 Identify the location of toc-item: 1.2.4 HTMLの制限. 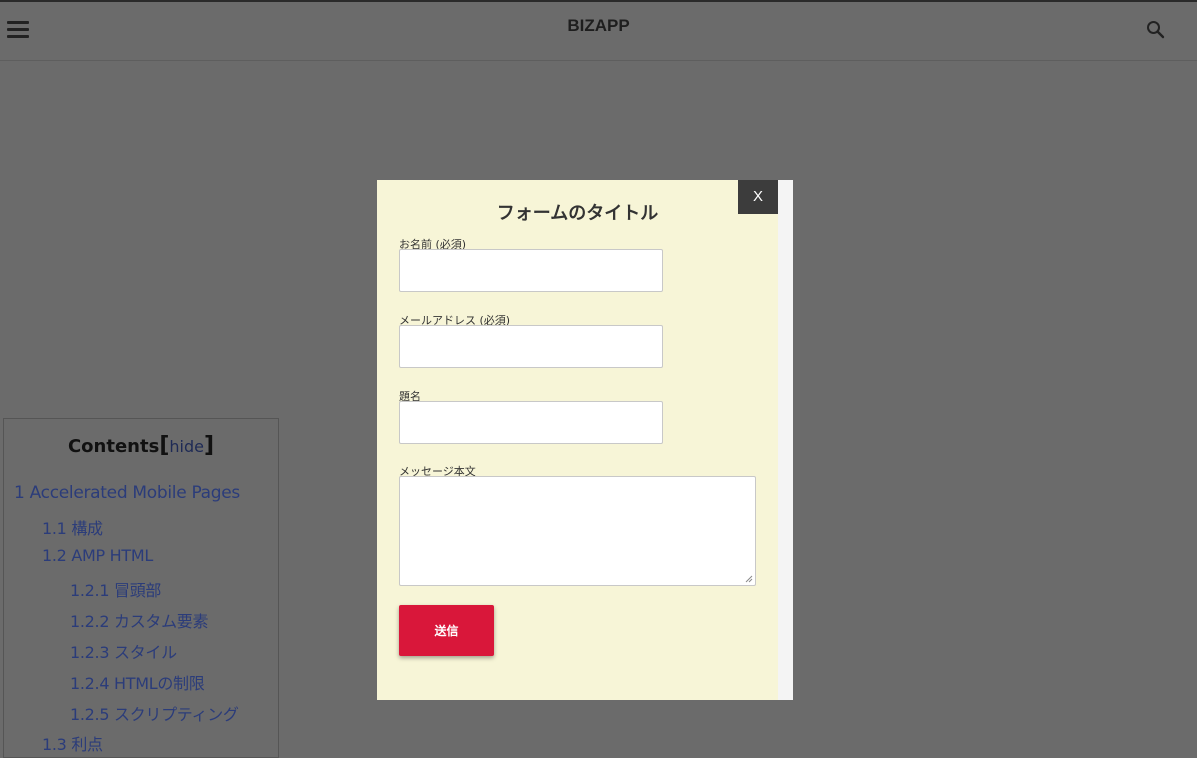
(137, 682).